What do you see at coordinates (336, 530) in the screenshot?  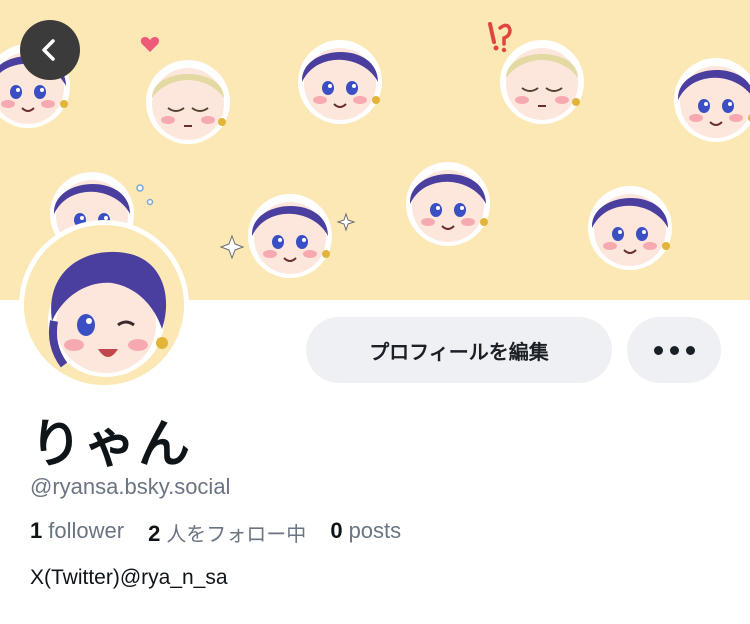 I see `posts-count: 0` at bounding box center [336, 530].